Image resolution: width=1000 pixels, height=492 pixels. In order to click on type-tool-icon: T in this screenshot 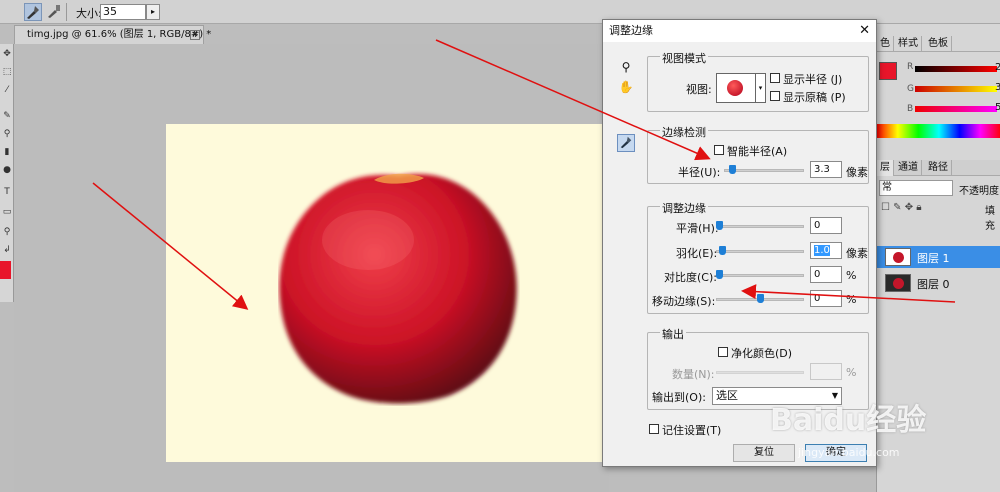, I will do `click(7, 192)`.